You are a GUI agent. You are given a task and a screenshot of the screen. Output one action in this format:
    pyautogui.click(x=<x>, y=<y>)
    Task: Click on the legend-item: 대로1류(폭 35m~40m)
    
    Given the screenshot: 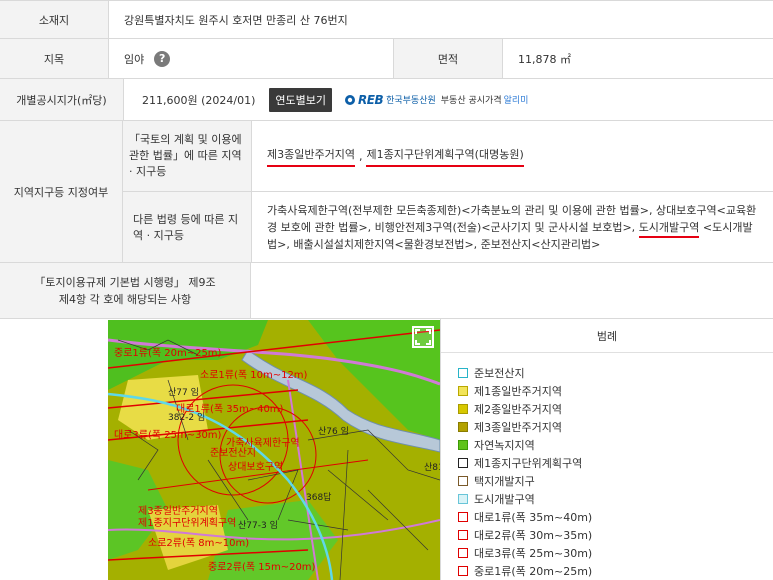 What is the action you would take?
    pyautogui.click(x=525, y=517)
    